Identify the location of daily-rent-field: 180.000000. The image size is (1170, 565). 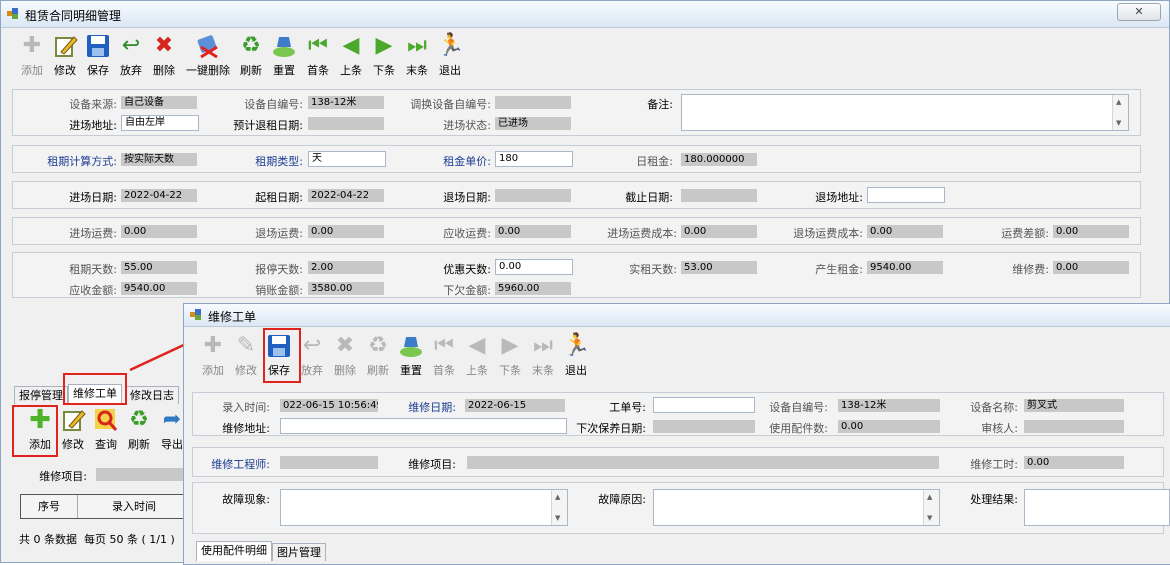
(719, 159).